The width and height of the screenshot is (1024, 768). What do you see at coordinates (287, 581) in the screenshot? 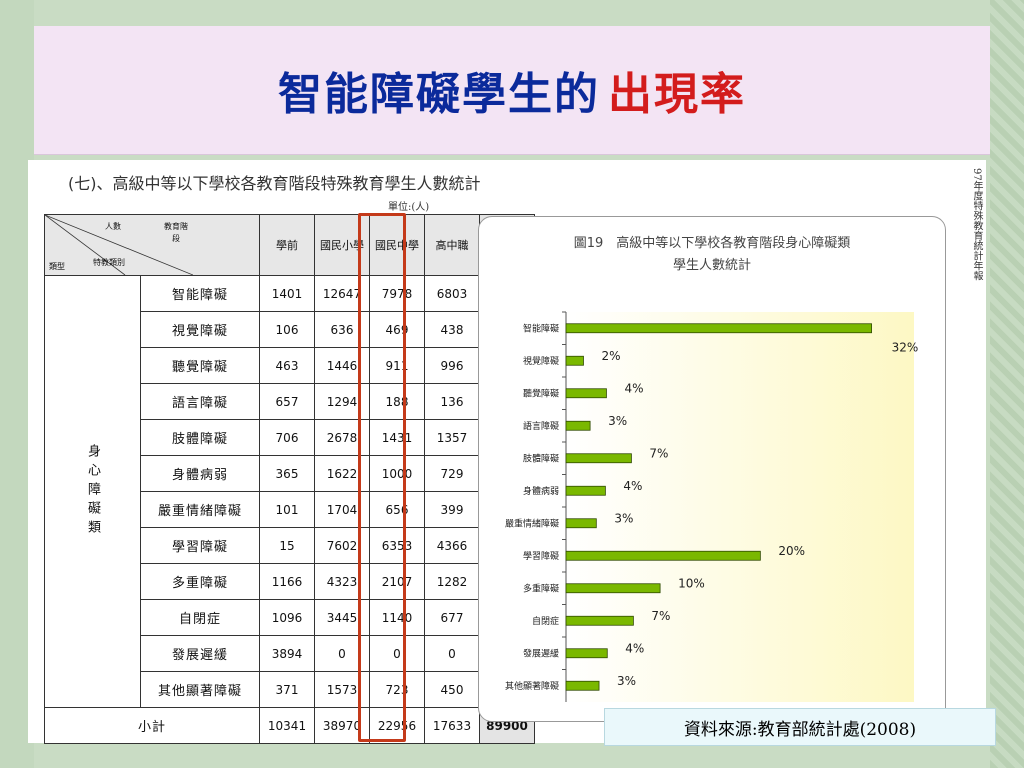
I see `table-cell: 1166` at bounding box center [287, 581].